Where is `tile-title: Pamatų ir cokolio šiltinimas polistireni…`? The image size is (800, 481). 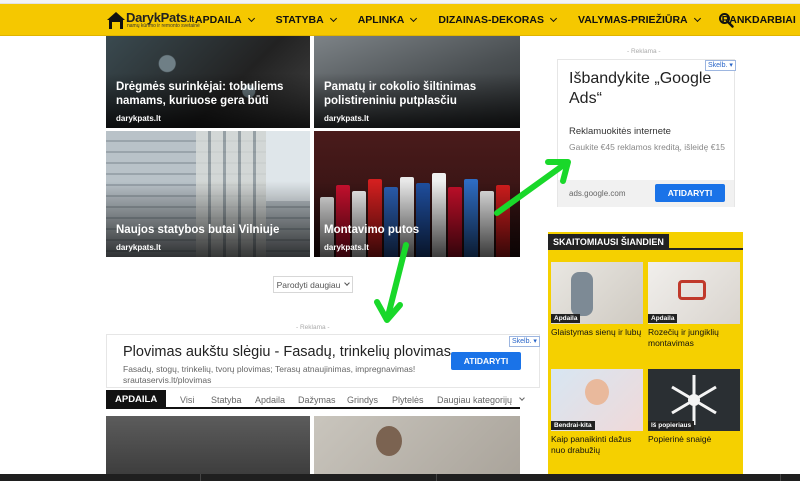 tile-title: Pamatų ir cokolio šiltinimas polistireni… is located at coordinates (400, 94).